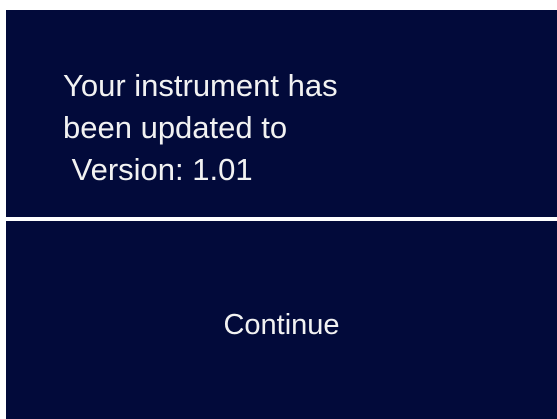  Describe the element at coordinates (200, 85) in the screenshot. I see `message-line-1: Your instrument has` at that location.